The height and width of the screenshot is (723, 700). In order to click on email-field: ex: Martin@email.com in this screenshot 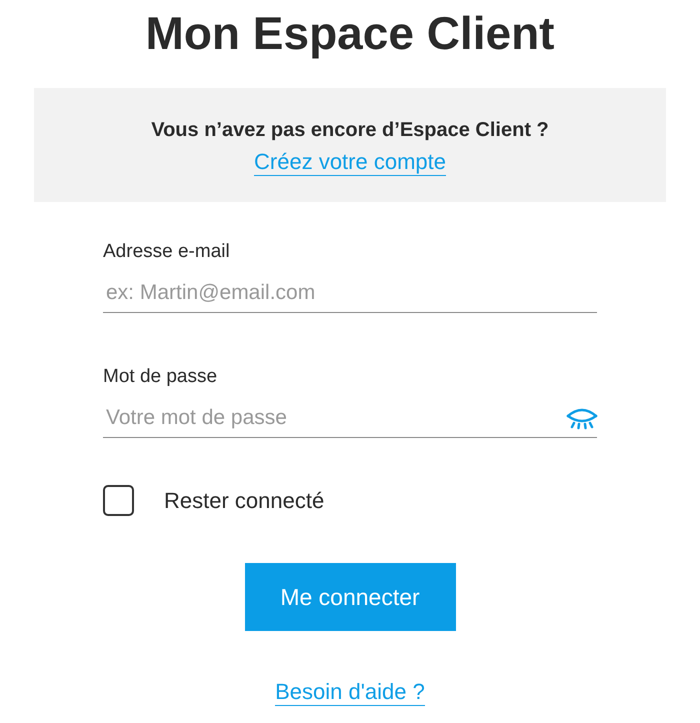, I will do `click(350, 294)`.